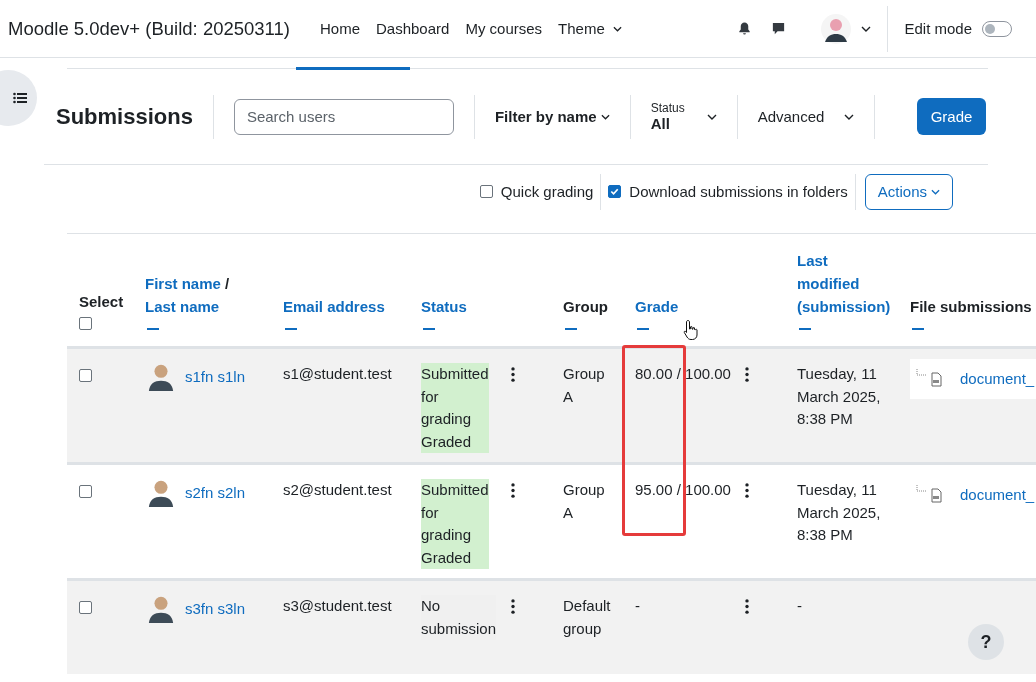  I want to click on site-title: Moodle 5.0dev+ (Build: 20250311), so click(149, 28).